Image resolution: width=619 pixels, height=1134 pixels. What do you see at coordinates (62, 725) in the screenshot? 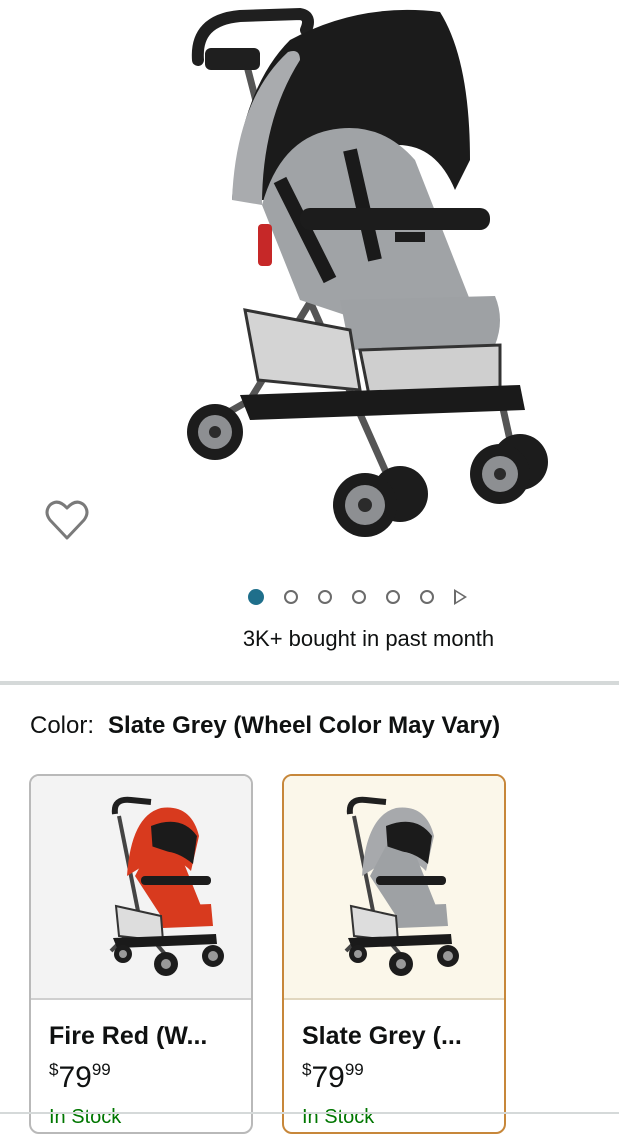
I see `color-label: Color:` at bounding box center [62, 725].